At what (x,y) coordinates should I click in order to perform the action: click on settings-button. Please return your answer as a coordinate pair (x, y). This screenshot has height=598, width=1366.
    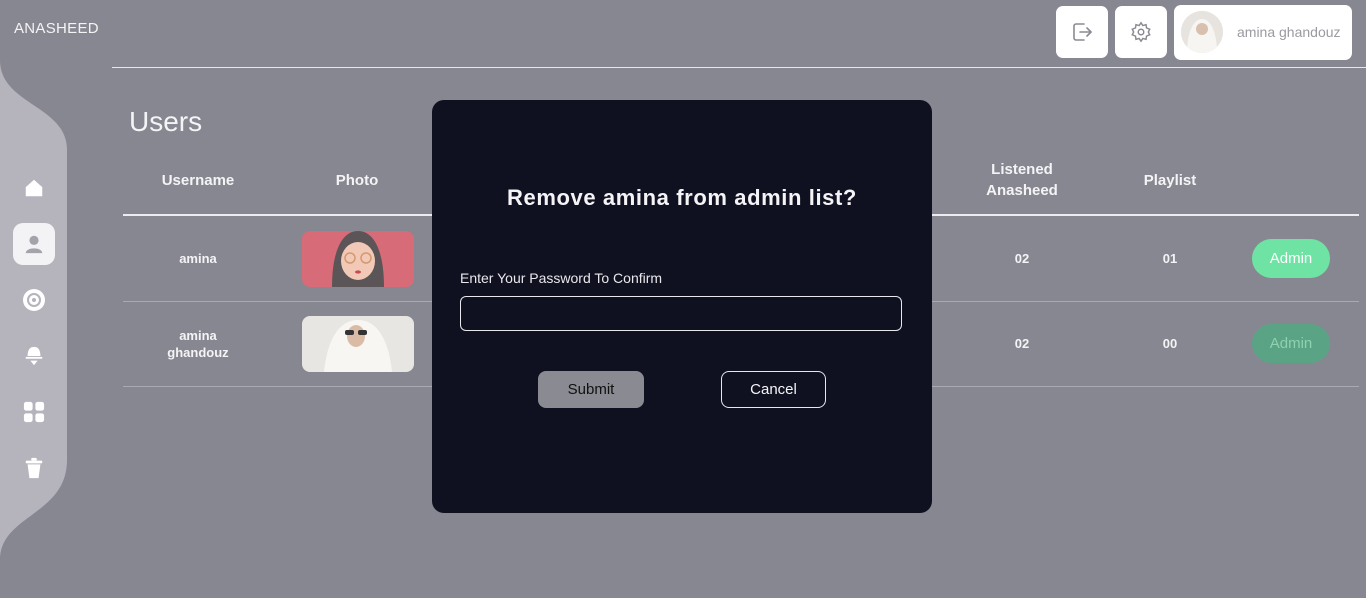
    Looking at the image, I should click on (1141, 32).